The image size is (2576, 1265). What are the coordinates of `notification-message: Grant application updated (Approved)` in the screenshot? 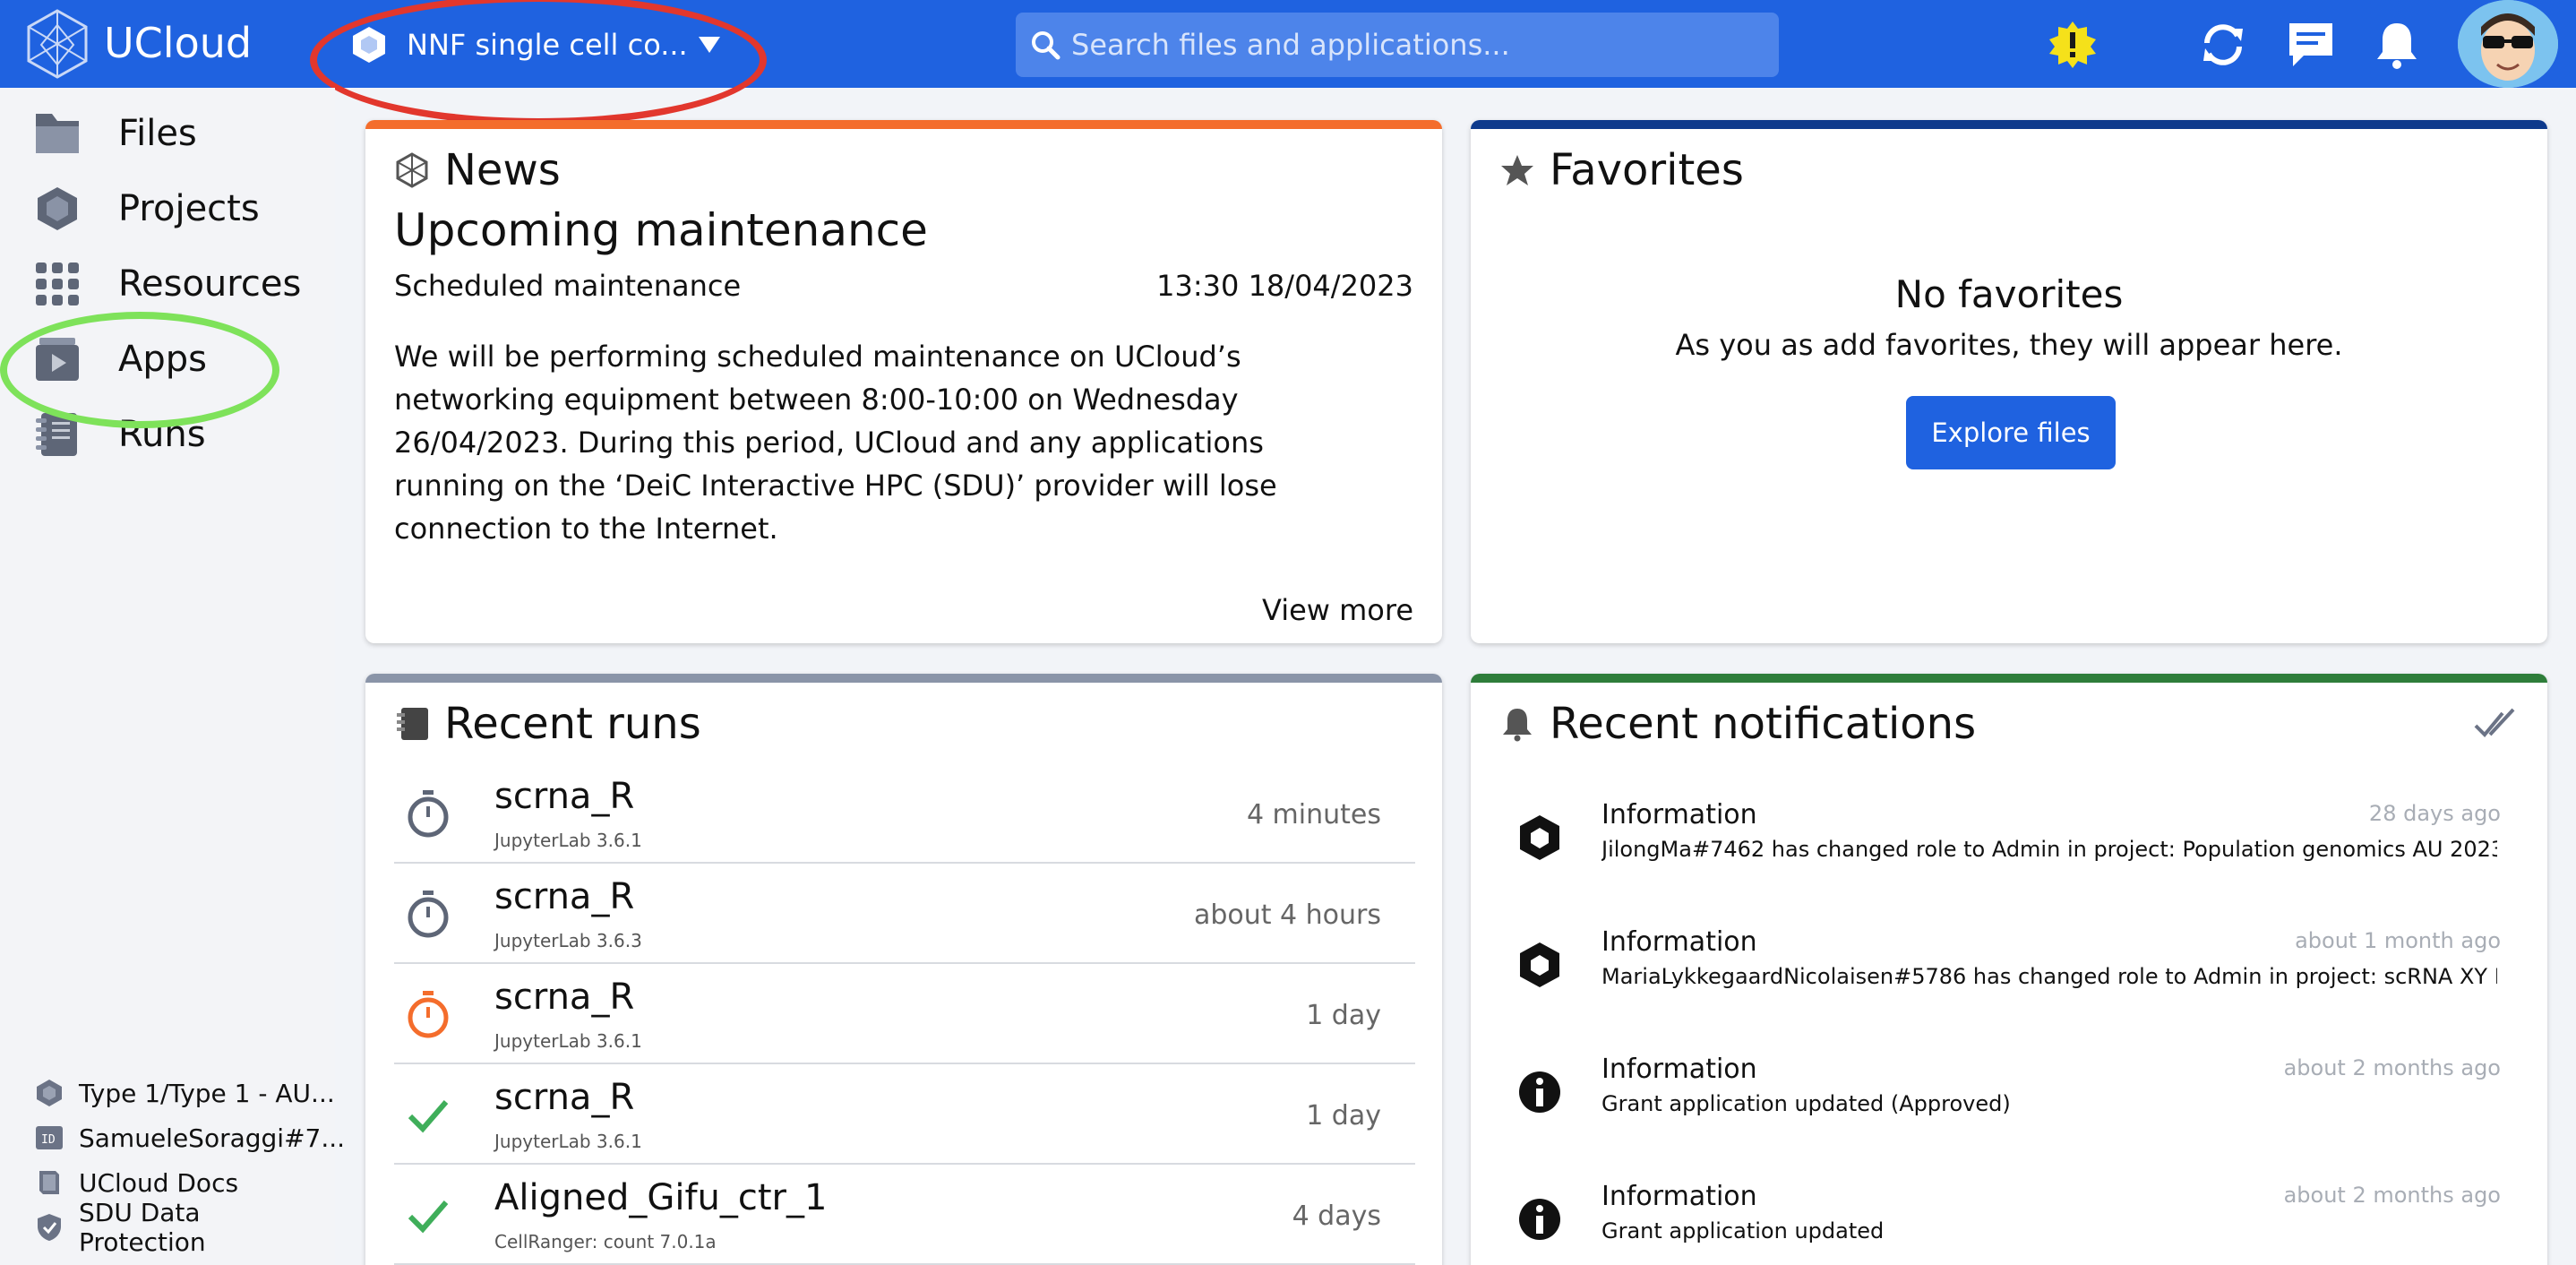 It's located at (1806, 1103).